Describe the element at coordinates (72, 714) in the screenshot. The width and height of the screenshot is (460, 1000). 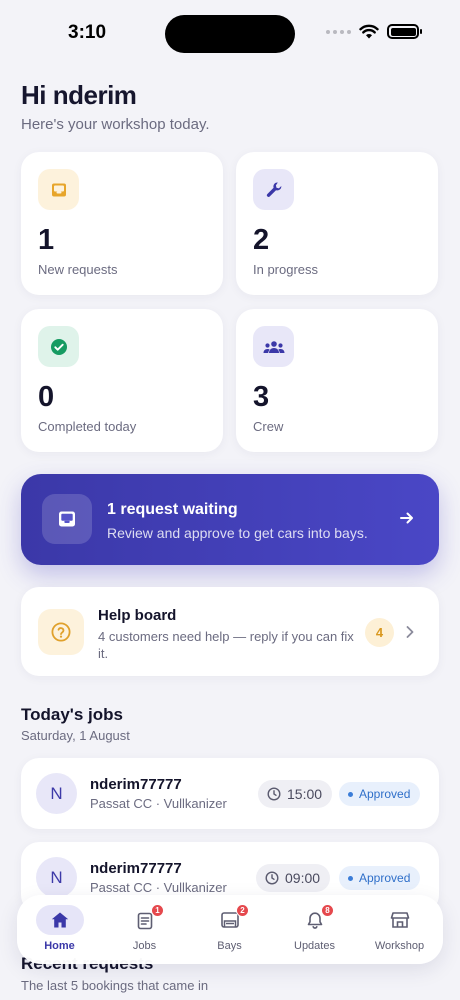
I see `section-title-todays-jobs: Today's jobs` at that location.